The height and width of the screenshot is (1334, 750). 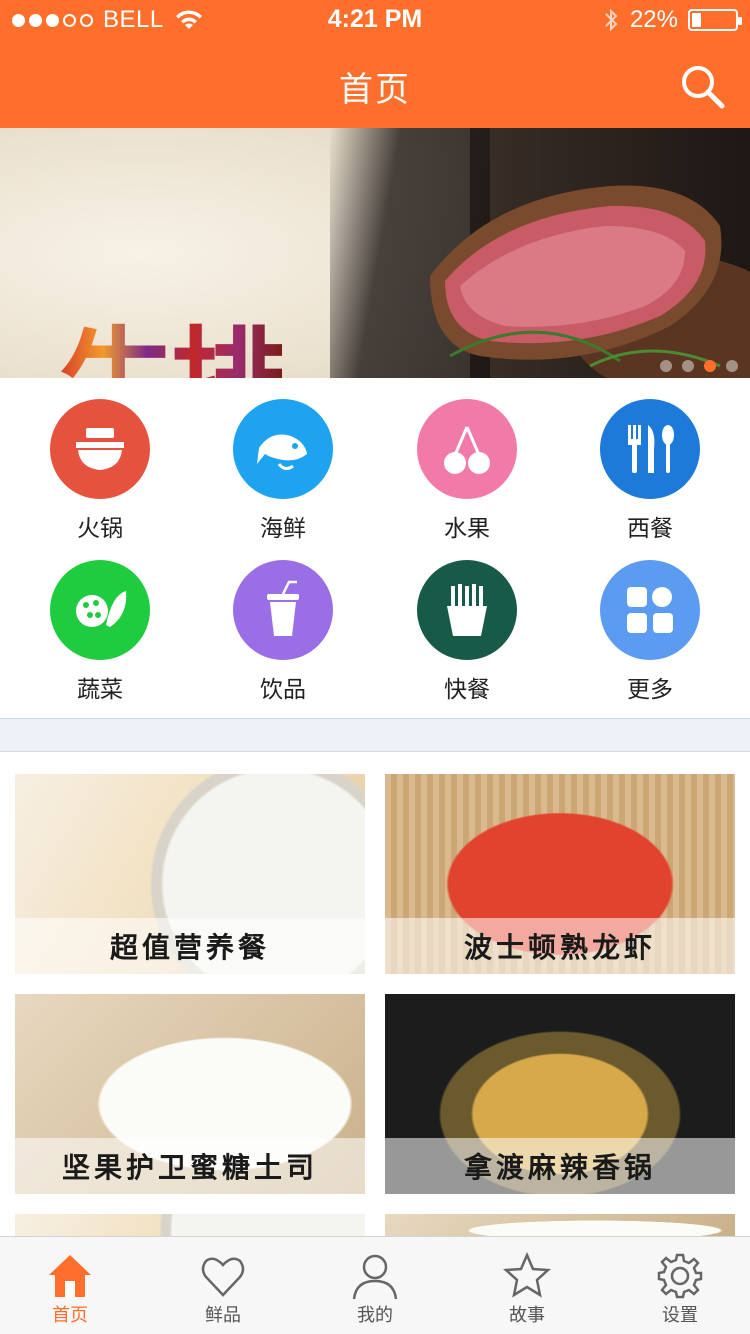 I want to click on bluetooth-icon, so click(x=611, y=20).